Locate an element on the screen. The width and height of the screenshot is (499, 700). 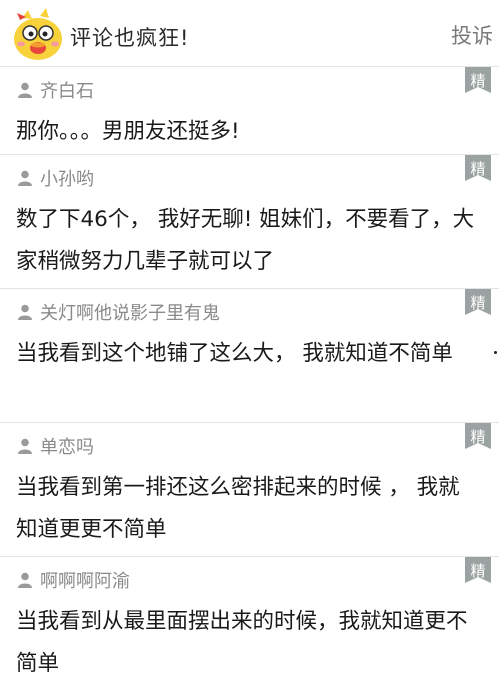
username: 齐白石 is located at coordinates (67, 91).